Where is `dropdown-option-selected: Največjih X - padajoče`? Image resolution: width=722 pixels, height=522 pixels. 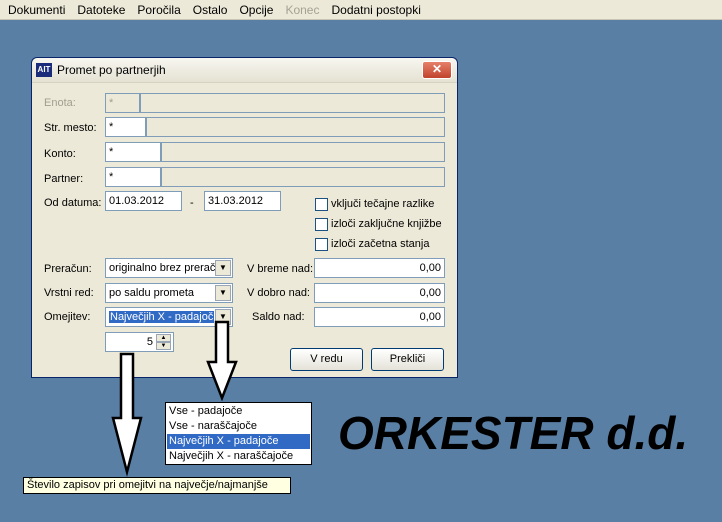
dropdown-option-selected: Največjih X - padajoče is located at coordinates (238, 441).